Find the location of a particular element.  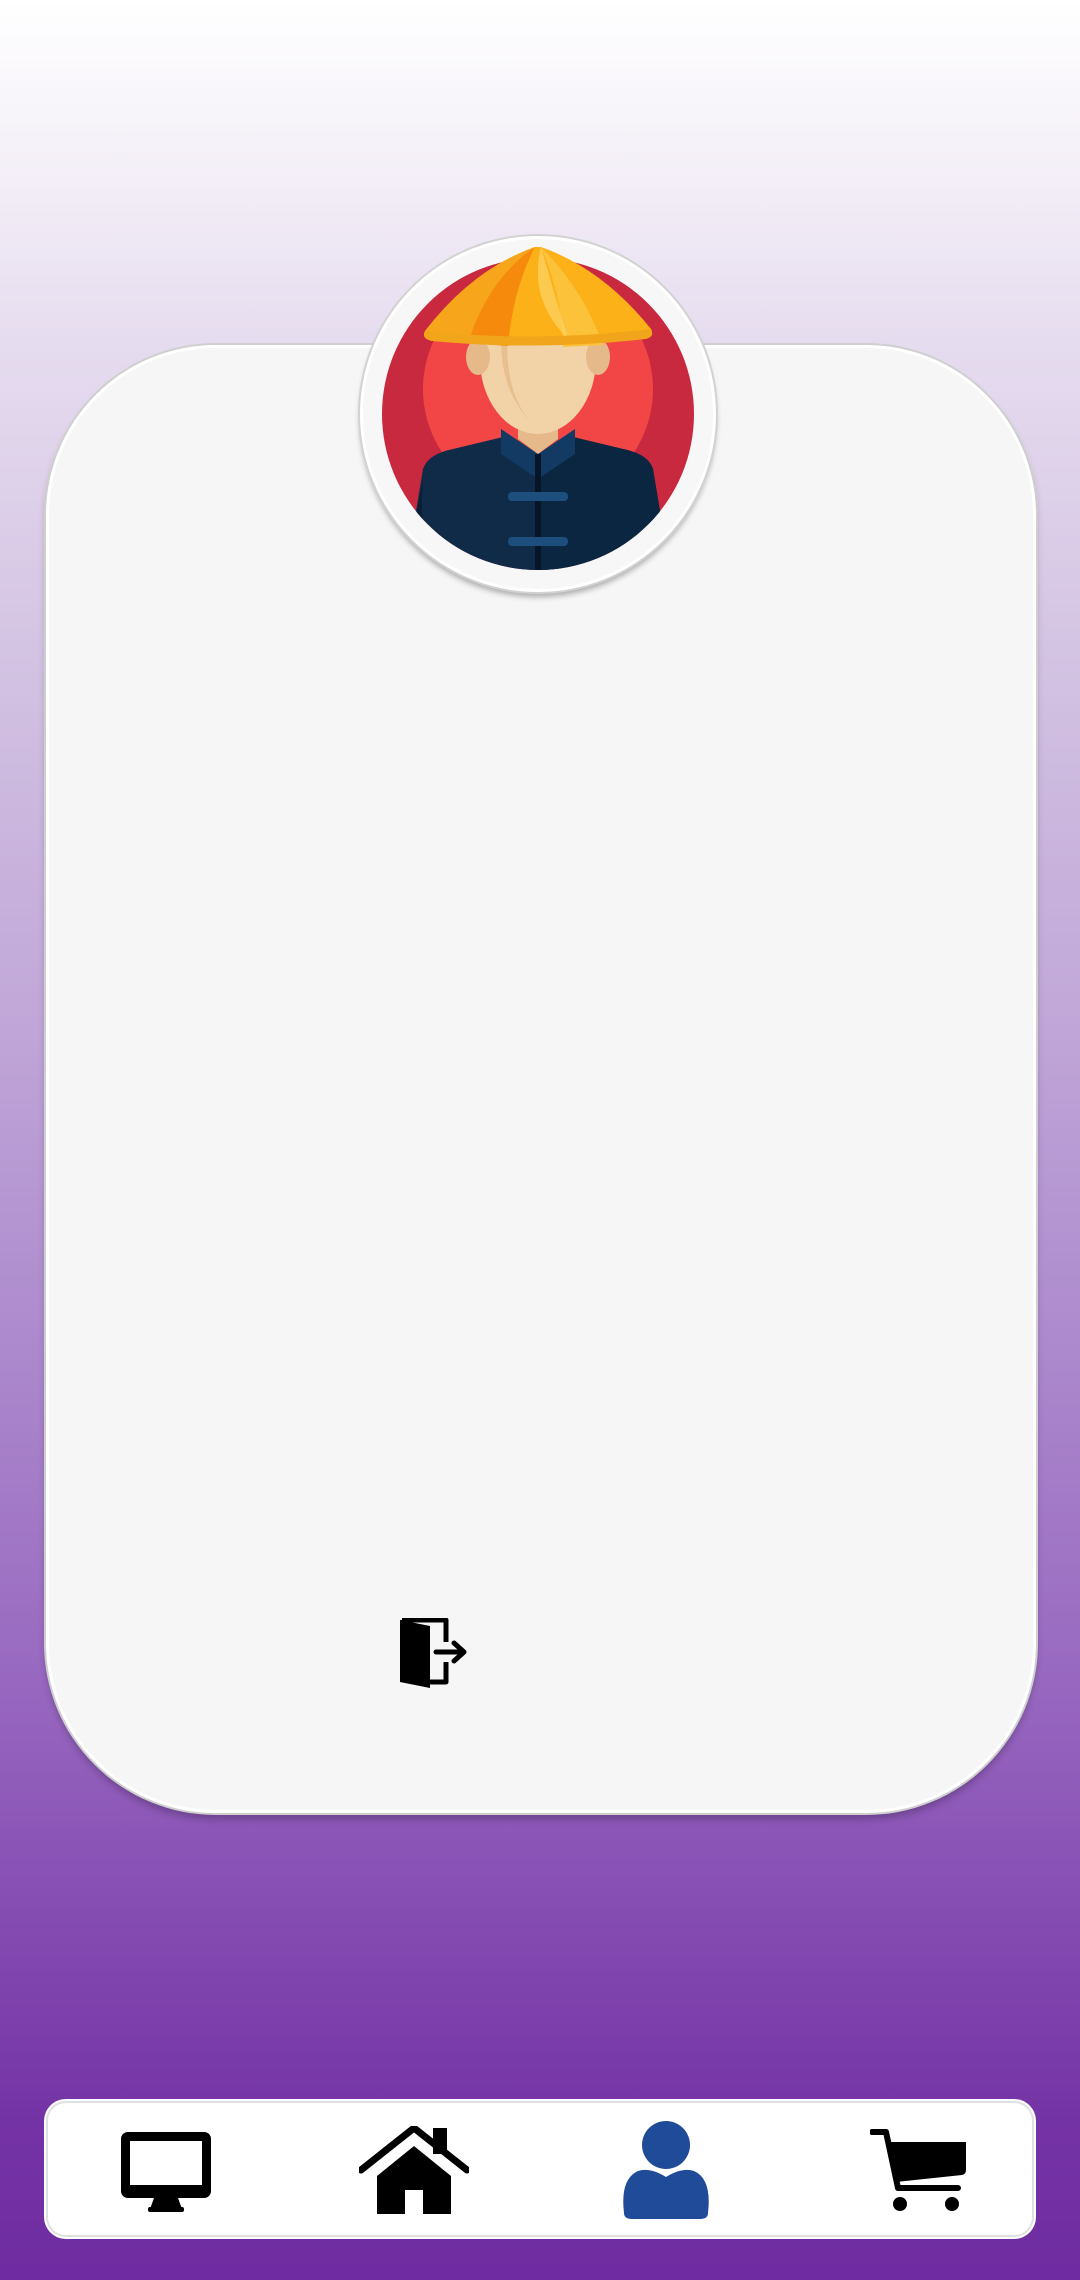

user-icon is located at coordinates (666, 2170).